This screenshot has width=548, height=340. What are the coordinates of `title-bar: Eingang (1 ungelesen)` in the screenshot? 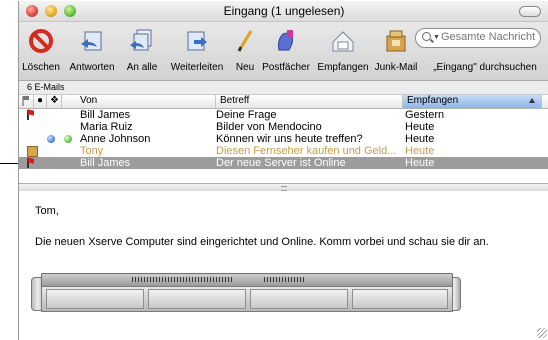 It's located at (283, 11).